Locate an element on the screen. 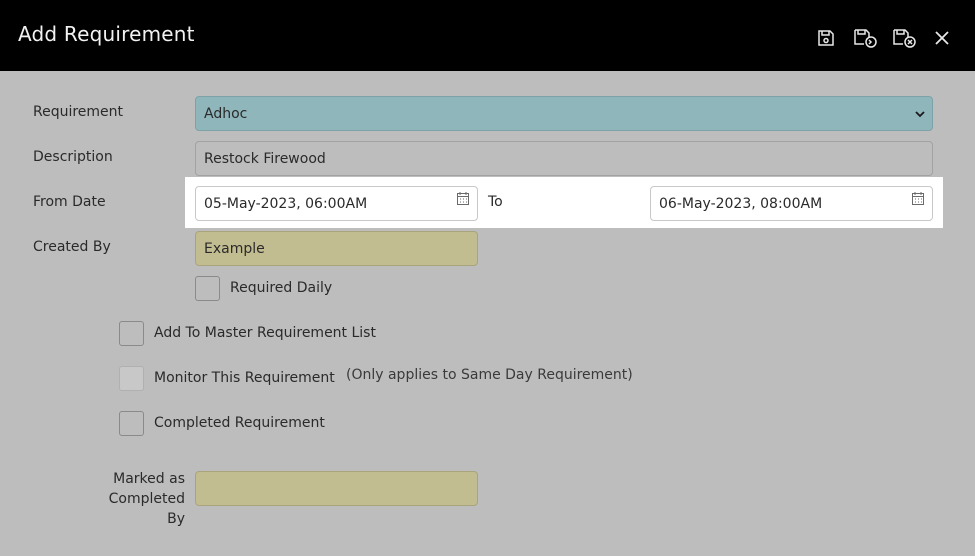  created-by-value: Example is located at coordinates (234, 248).